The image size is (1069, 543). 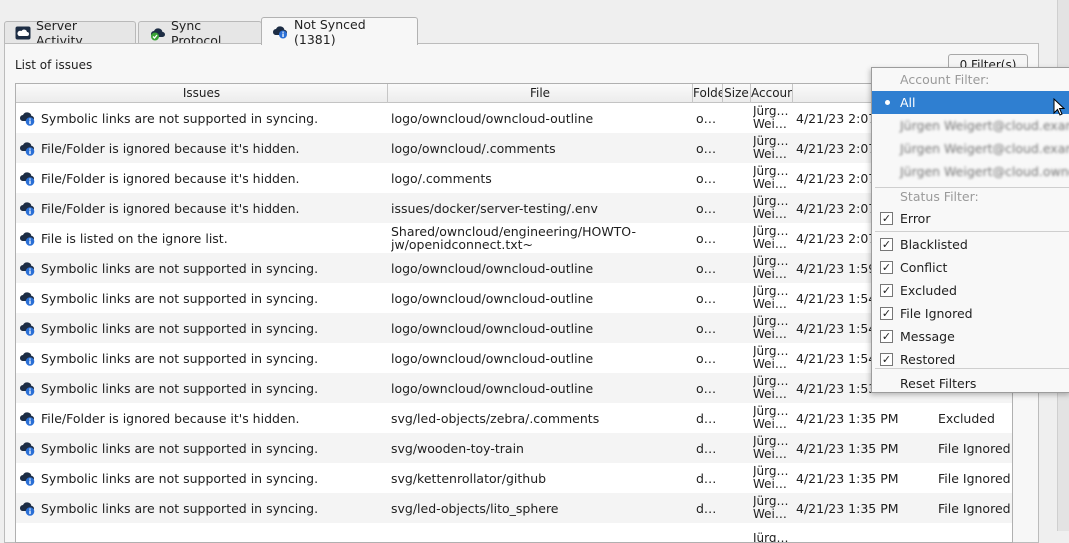 What do you see at coordinates (494, 208) in the screenshot?
I see `cell-file: issues/docker/server-testing/.env` at bounding box center [494, 208].